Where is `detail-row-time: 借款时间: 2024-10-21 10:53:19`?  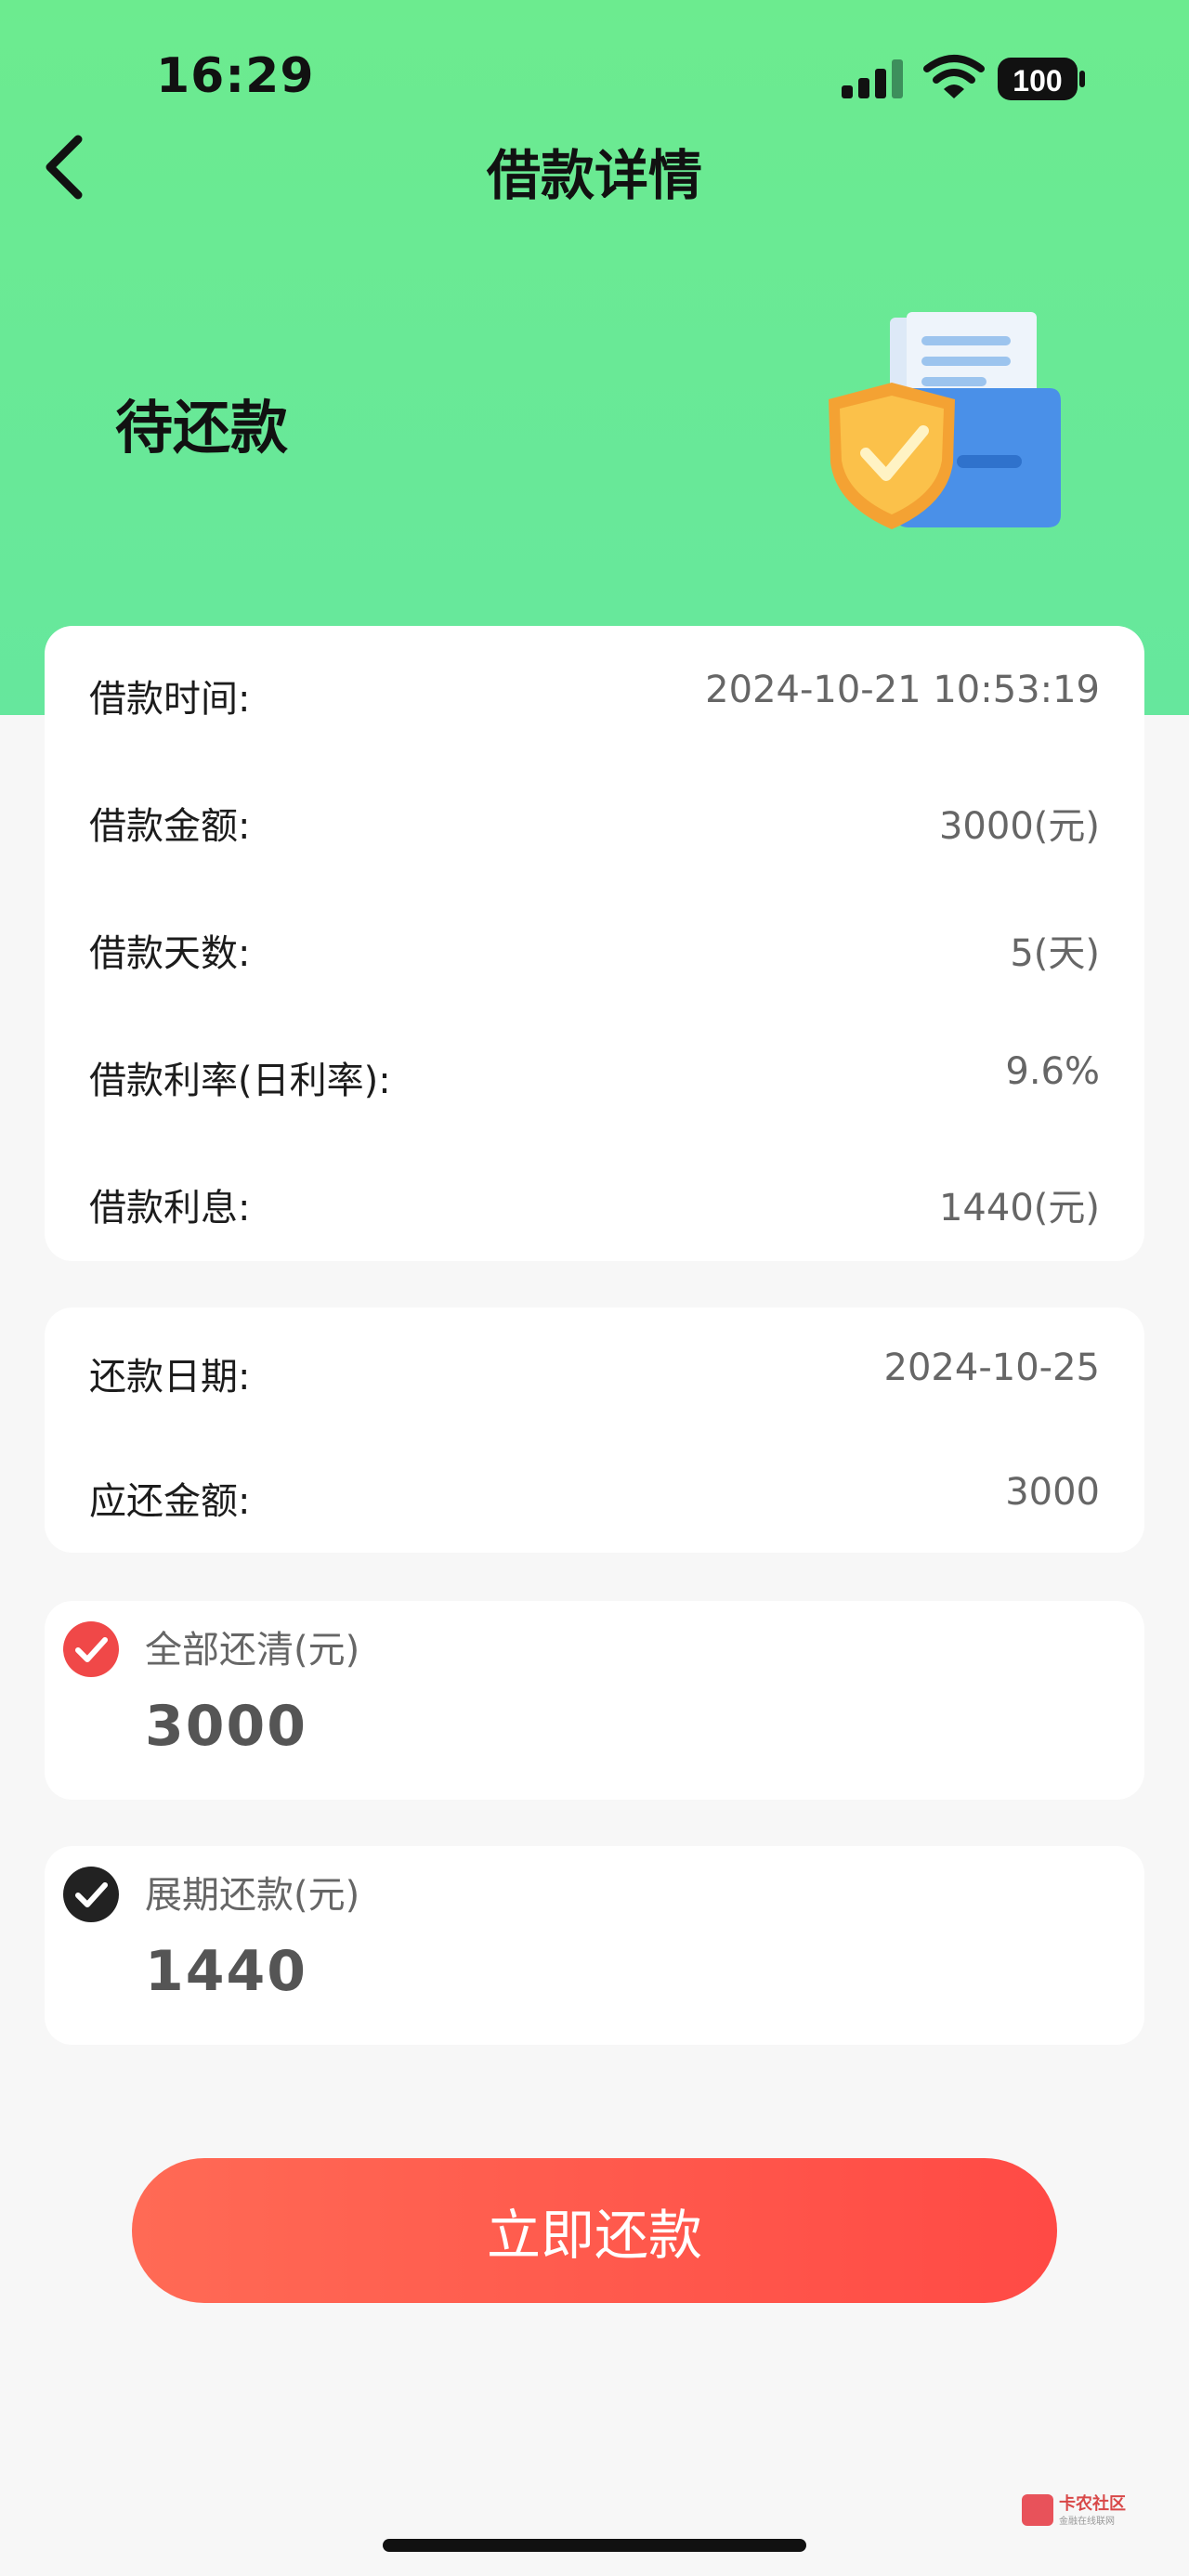
detail-row-time: 借款时间: 2024-10-21 10:53:19 is located at coordinates (594, 691).